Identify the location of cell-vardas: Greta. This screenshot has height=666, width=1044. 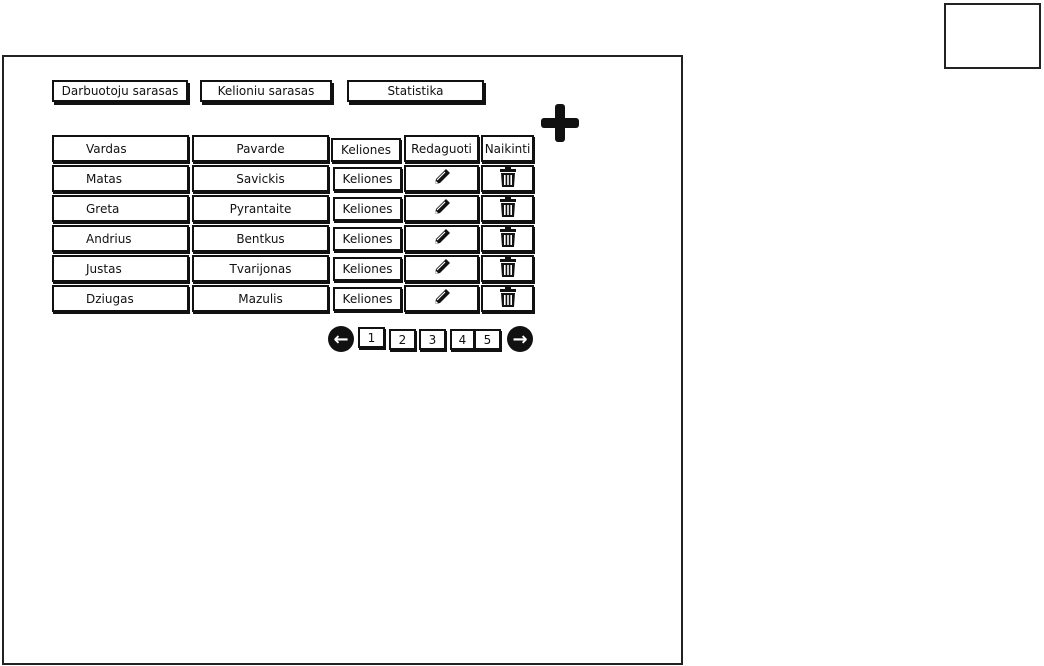
(120, 208).